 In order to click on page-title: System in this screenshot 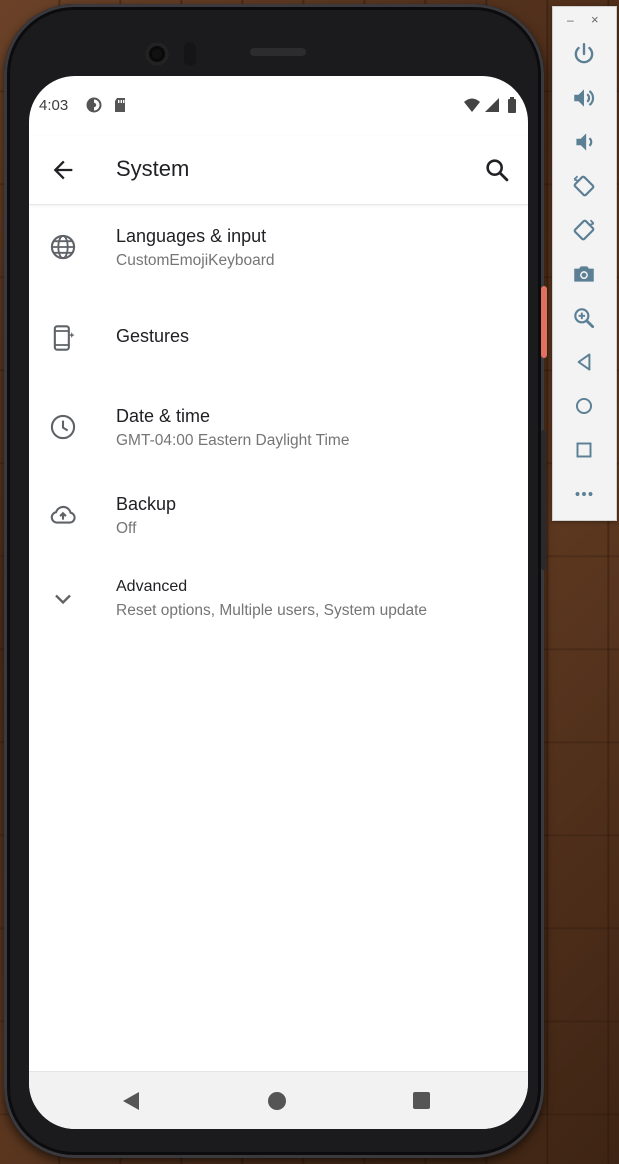, I will do `click(153, 168)`.